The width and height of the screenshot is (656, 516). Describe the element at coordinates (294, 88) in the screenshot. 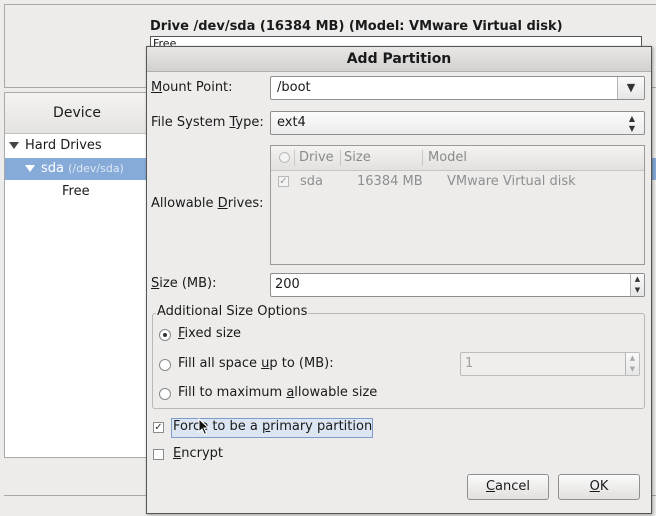

I see `mount-point-value: /boot` at that location.